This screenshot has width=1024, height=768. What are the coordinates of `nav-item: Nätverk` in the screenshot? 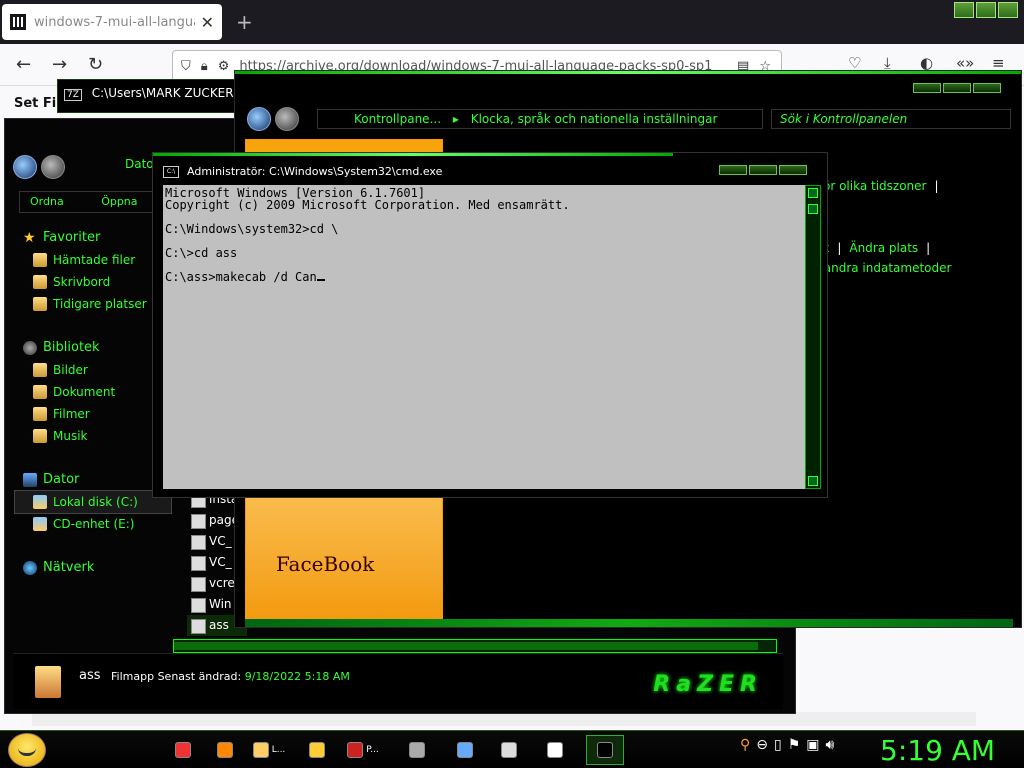 It's located at (93, 568).